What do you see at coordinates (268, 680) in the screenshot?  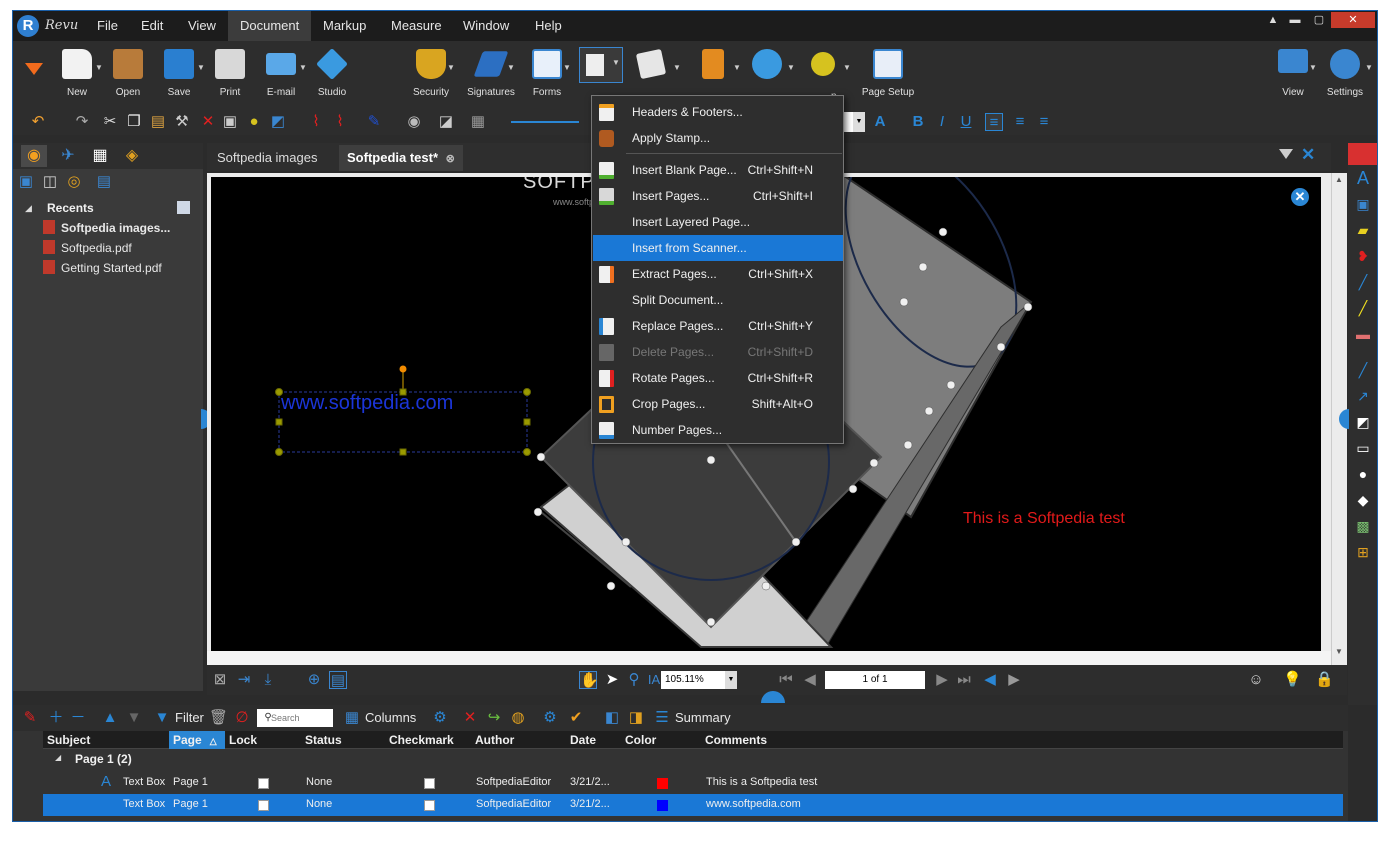 I see `show-bottom-panel-icon: ⤓` at bounding box center [268, 680].